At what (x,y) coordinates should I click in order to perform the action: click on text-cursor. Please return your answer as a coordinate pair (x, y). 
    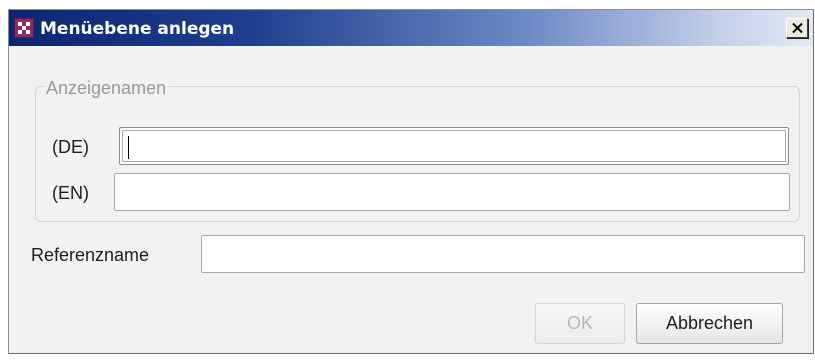
    Looking at the image, I should click on (128, 147).